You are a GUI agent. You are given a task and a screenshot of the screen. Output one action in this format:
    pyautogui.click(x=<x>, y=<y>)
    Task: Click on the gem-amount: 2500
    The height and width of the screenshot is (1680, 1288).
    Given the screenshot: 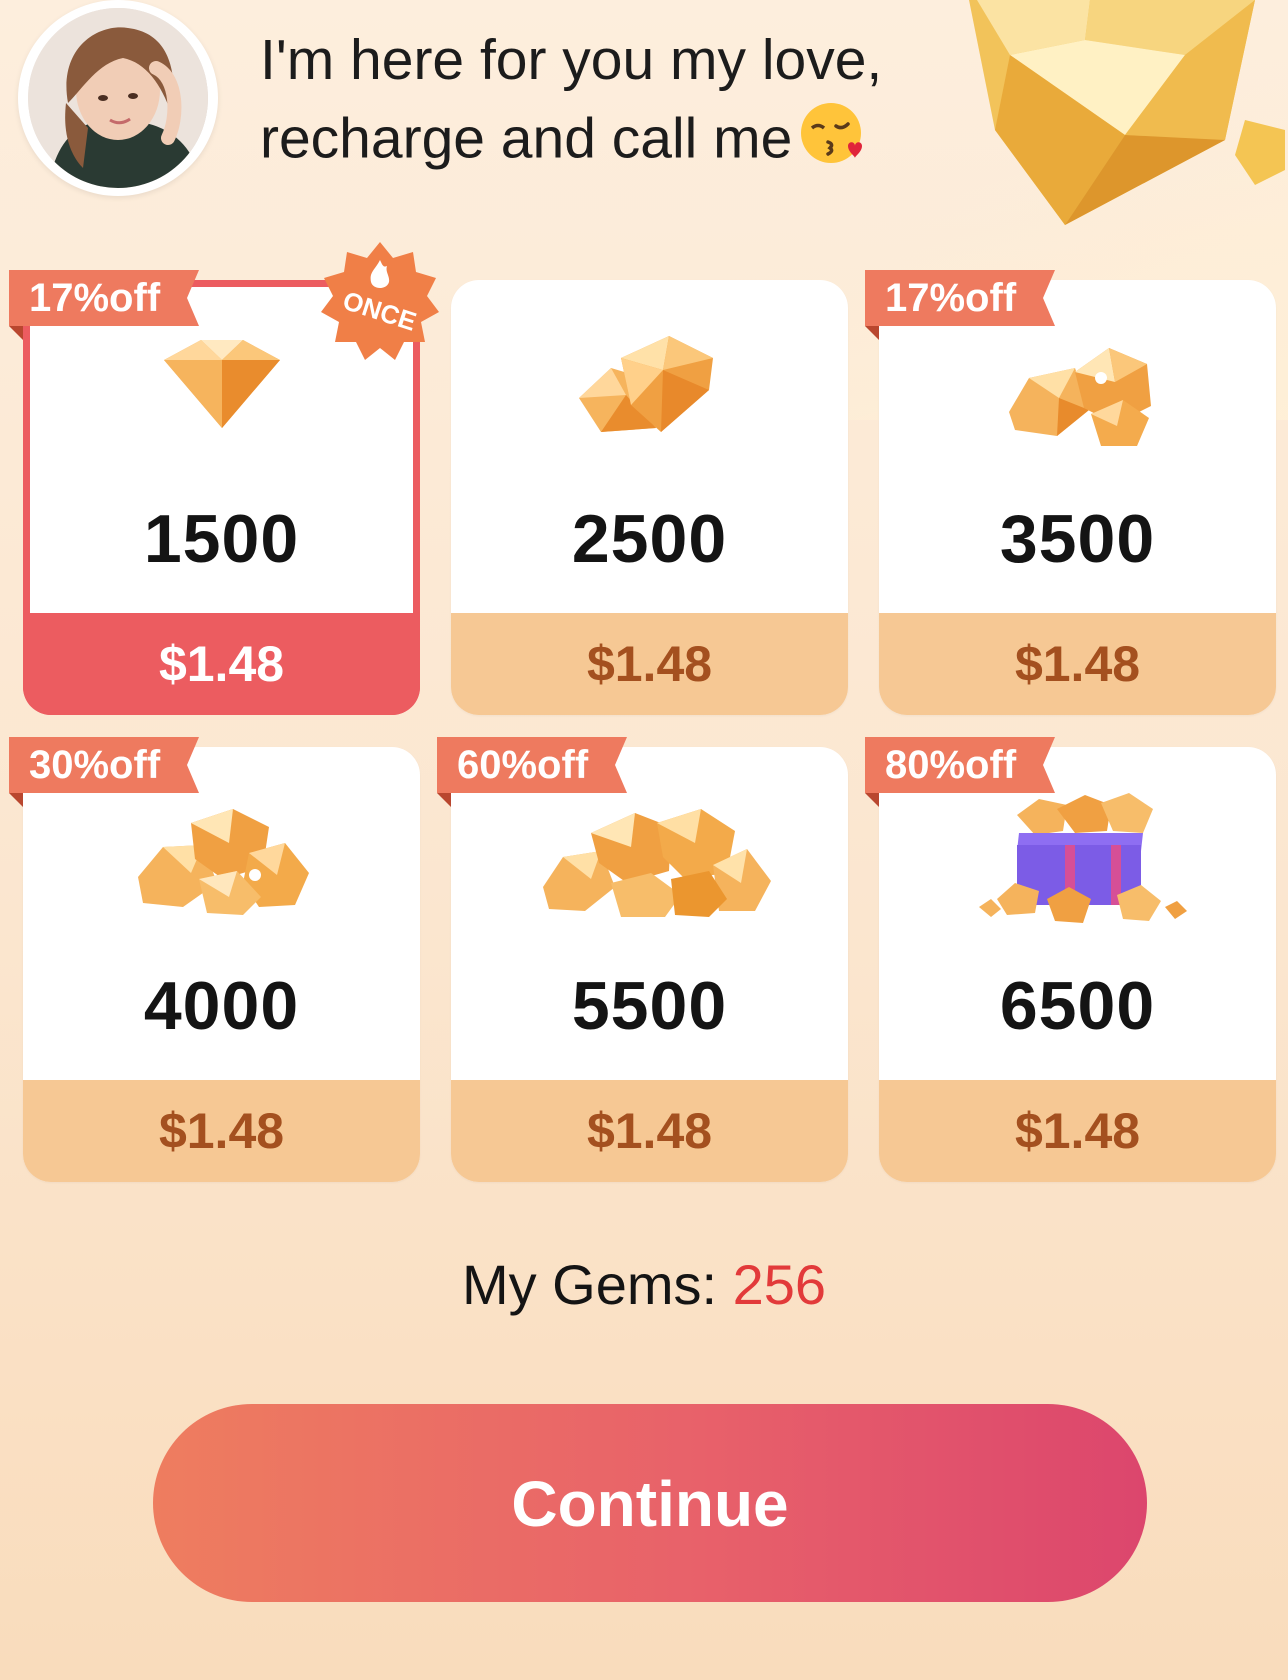 What is the action you would take?
    pyautogui.click(x=649, y=539)
    